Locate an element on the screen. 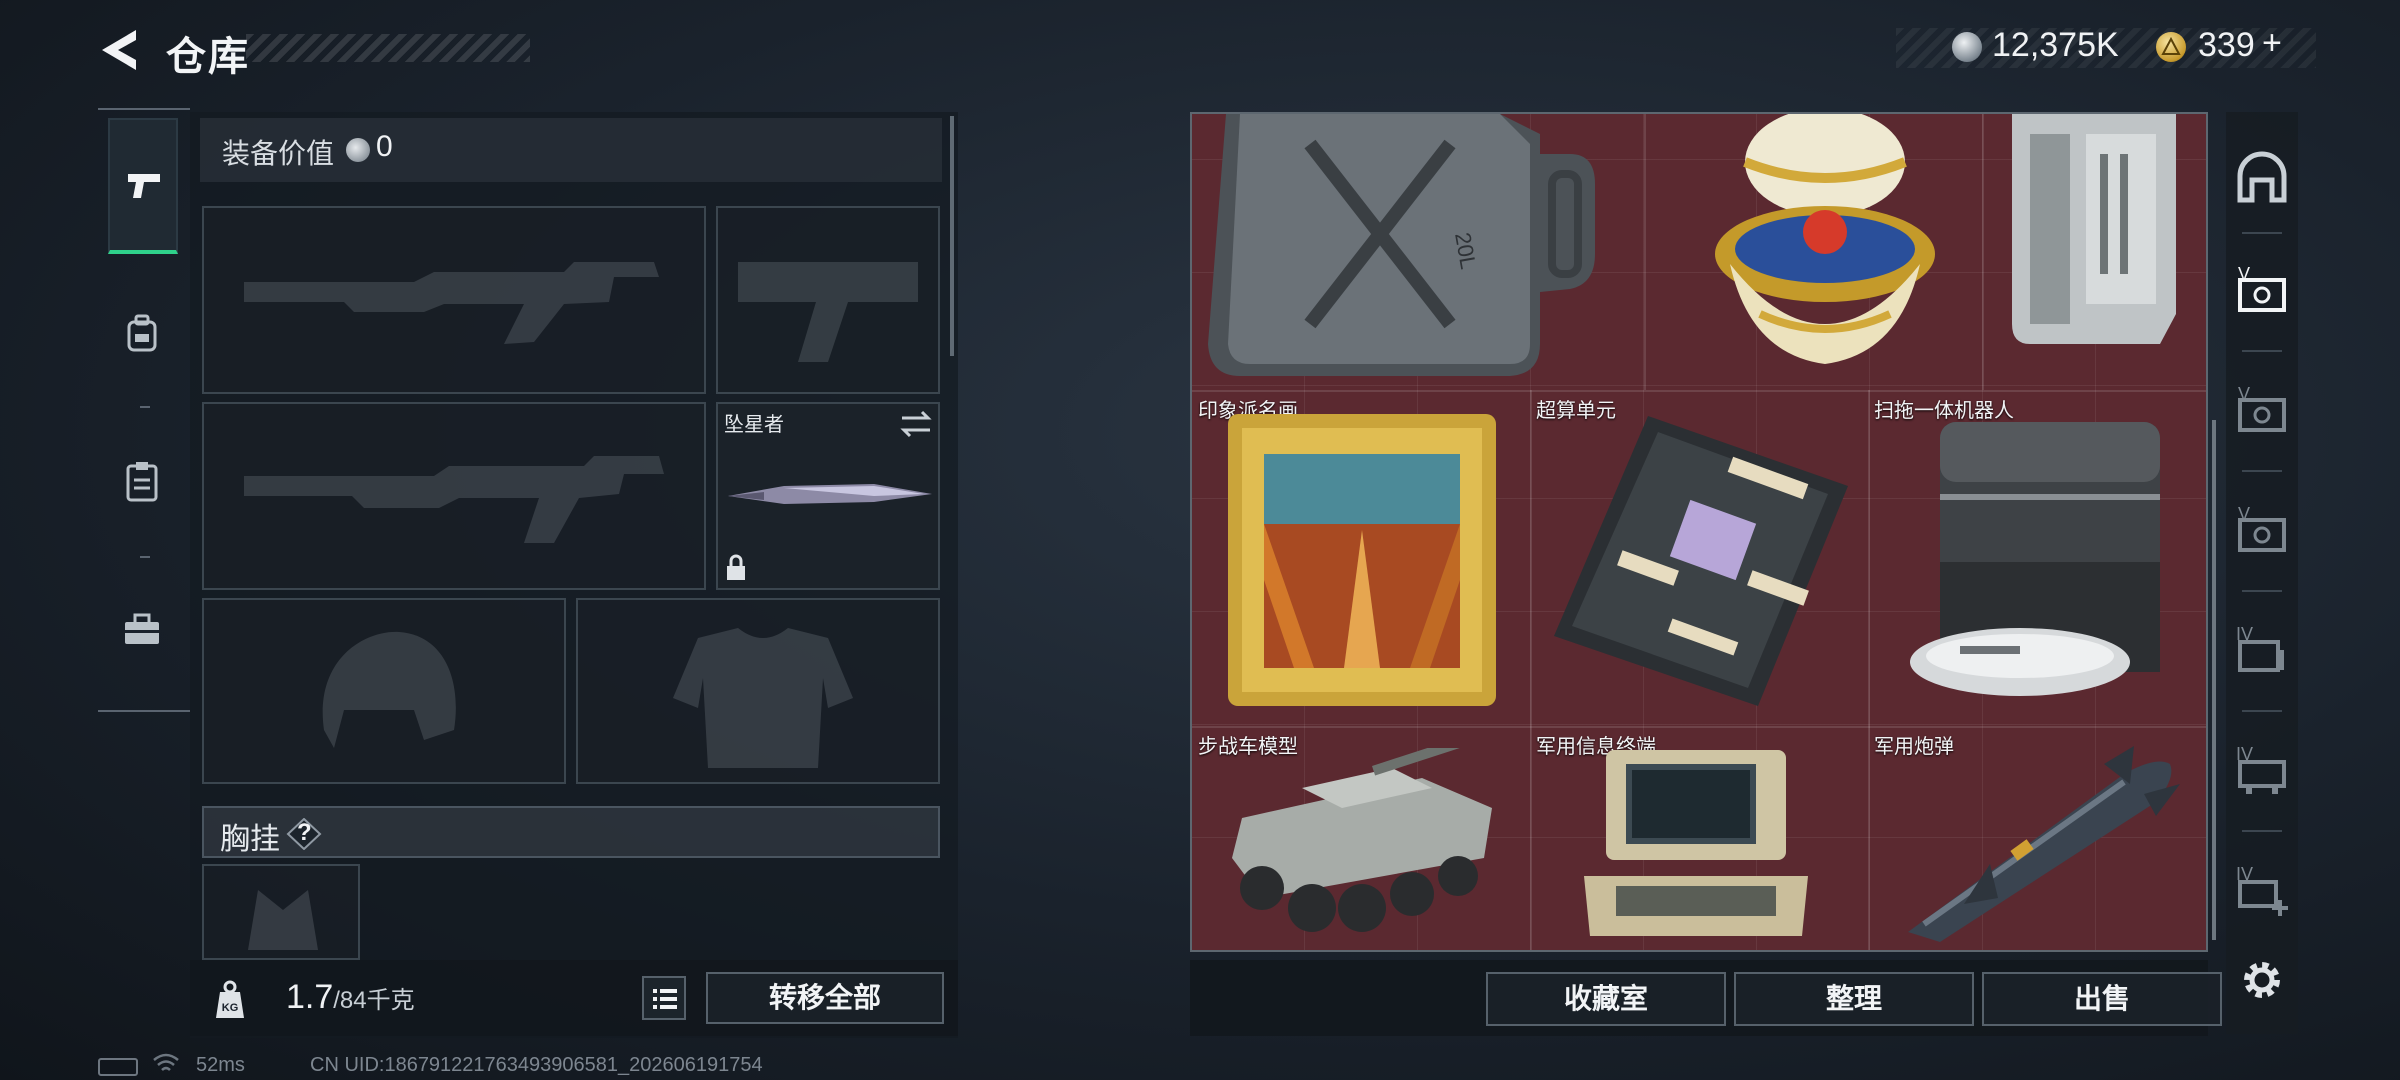 This screenshot has height=1080, width=2400. storage-scrollbar is located at coordinates (2214, 680).